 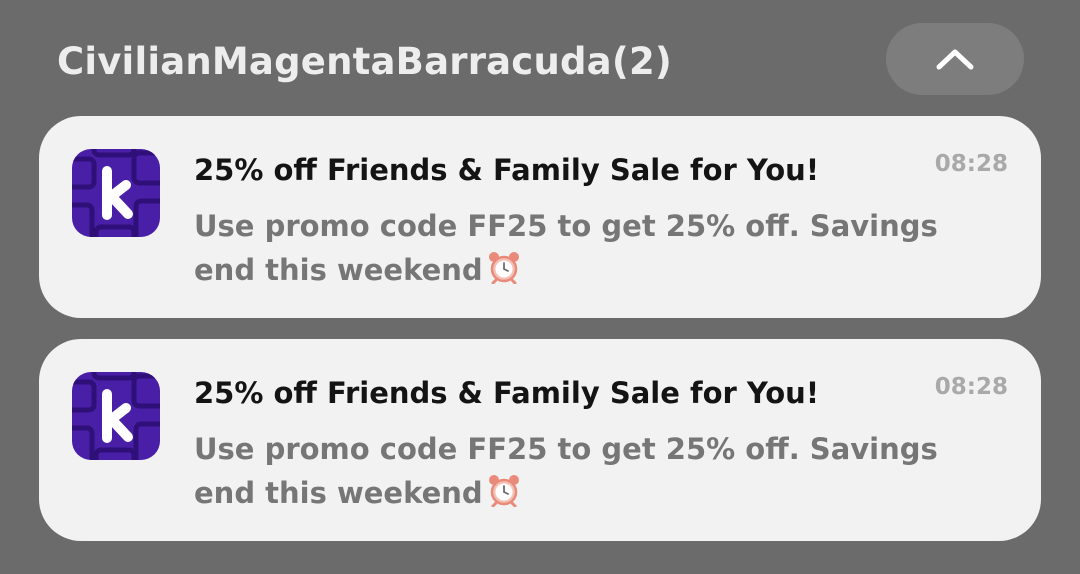 I want to click on notification-group-title: CivilianMagentaBarracuda(2), so click(x=364, y=61).